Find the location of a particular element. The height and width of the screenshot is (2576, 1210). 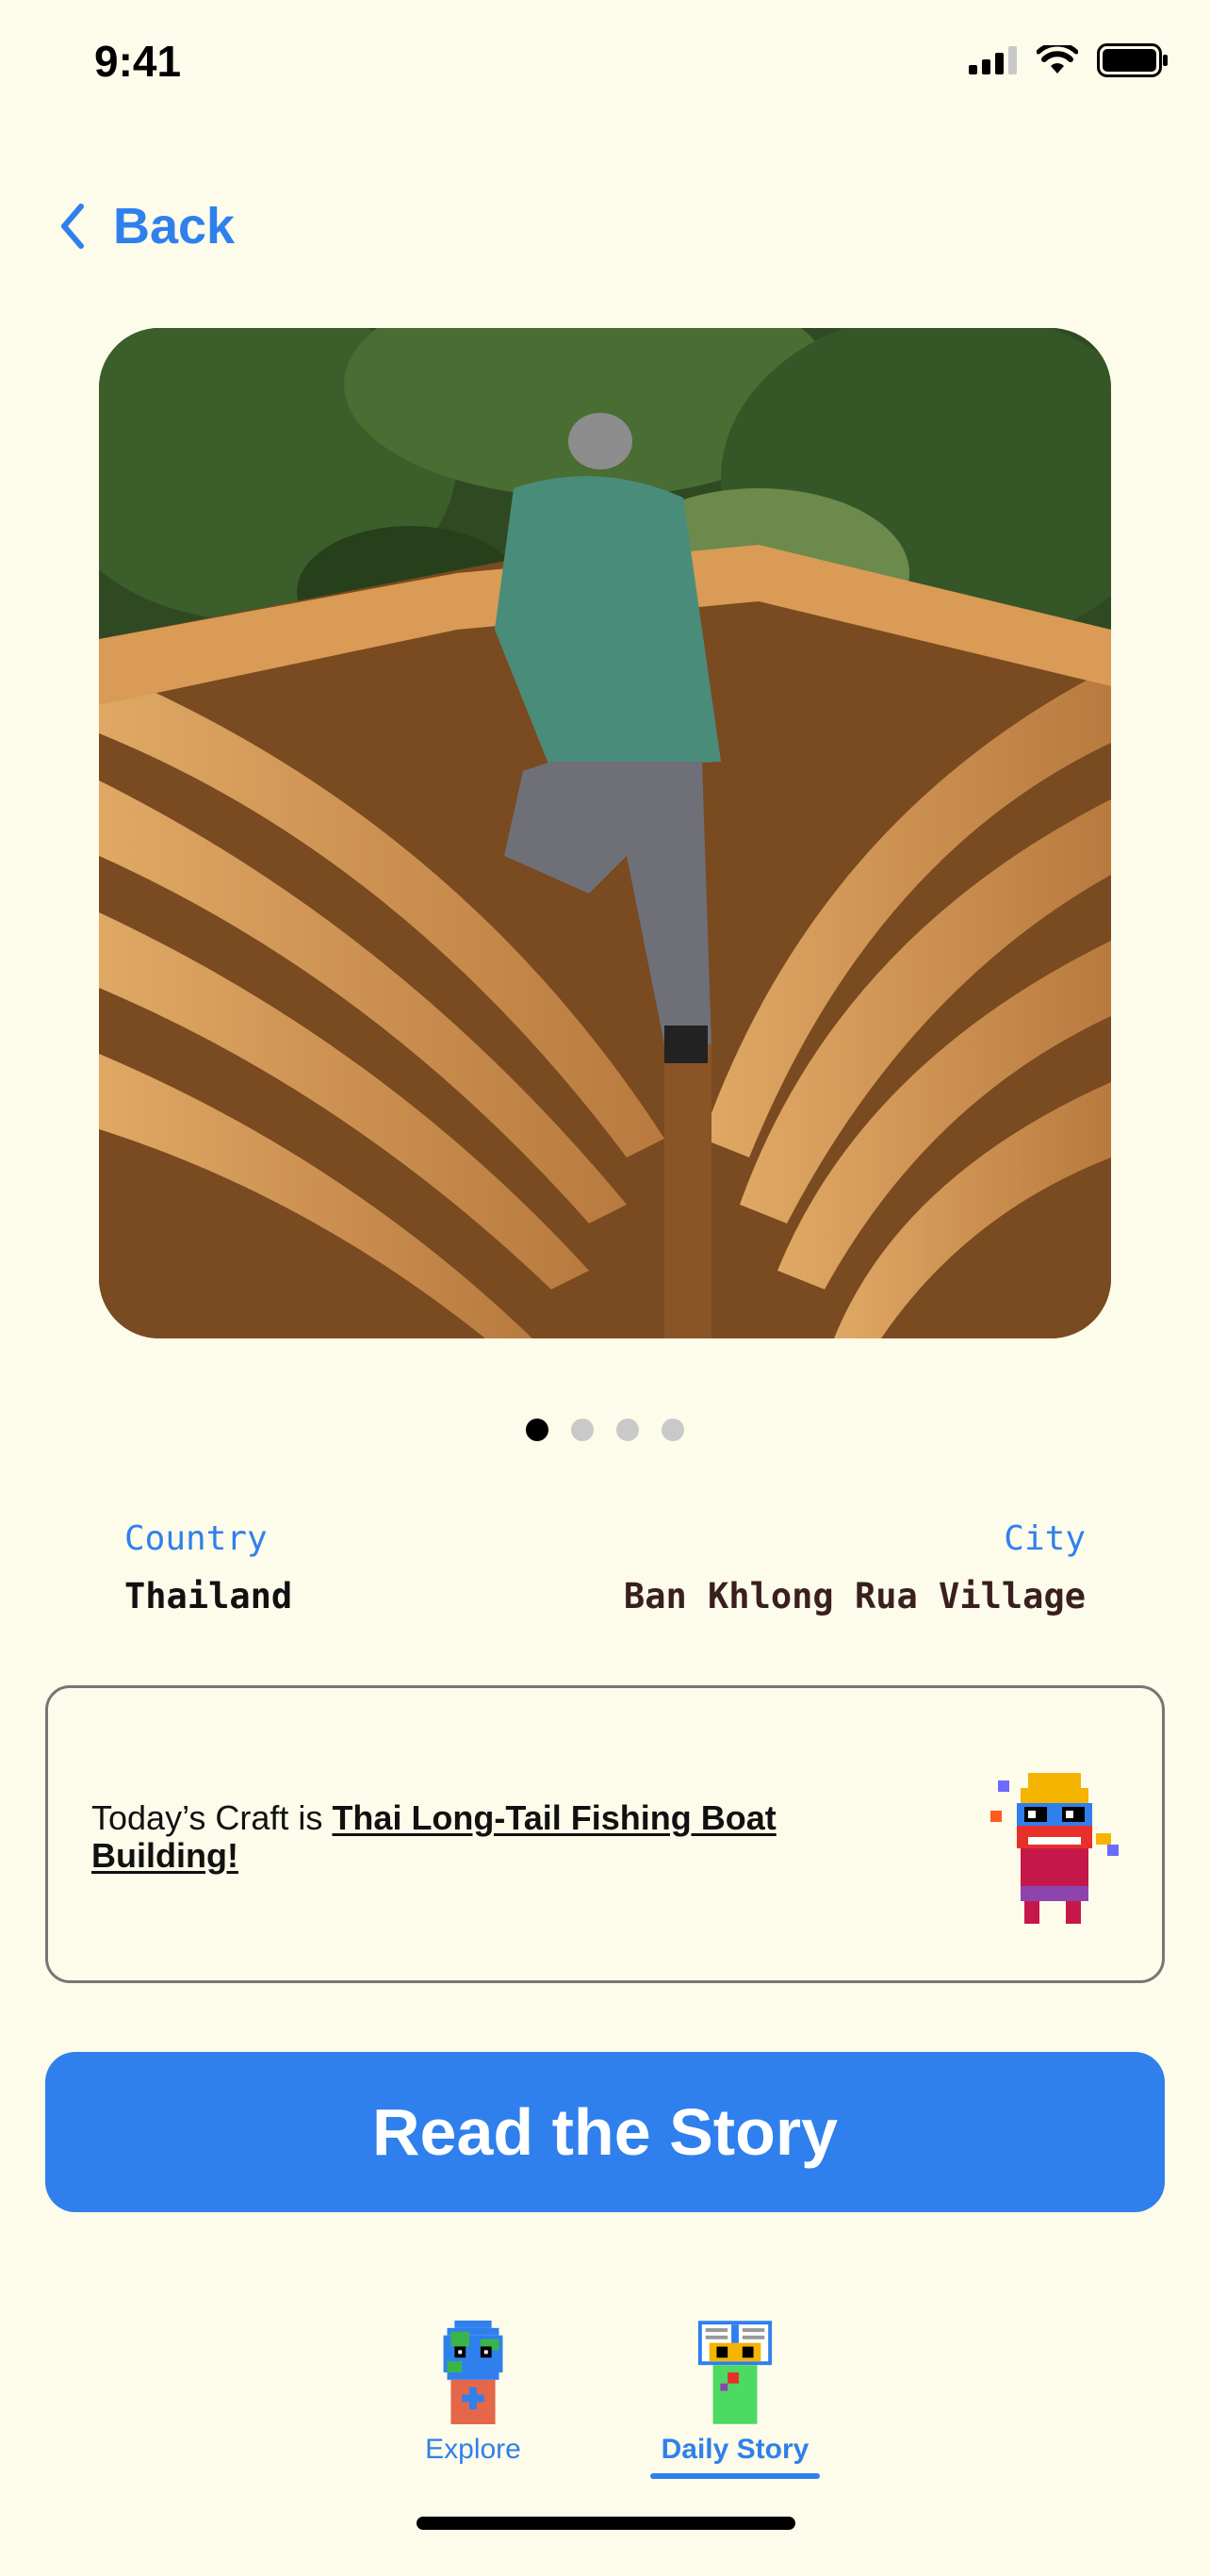

chevron-left-icon is located at coordinates (72, 226).